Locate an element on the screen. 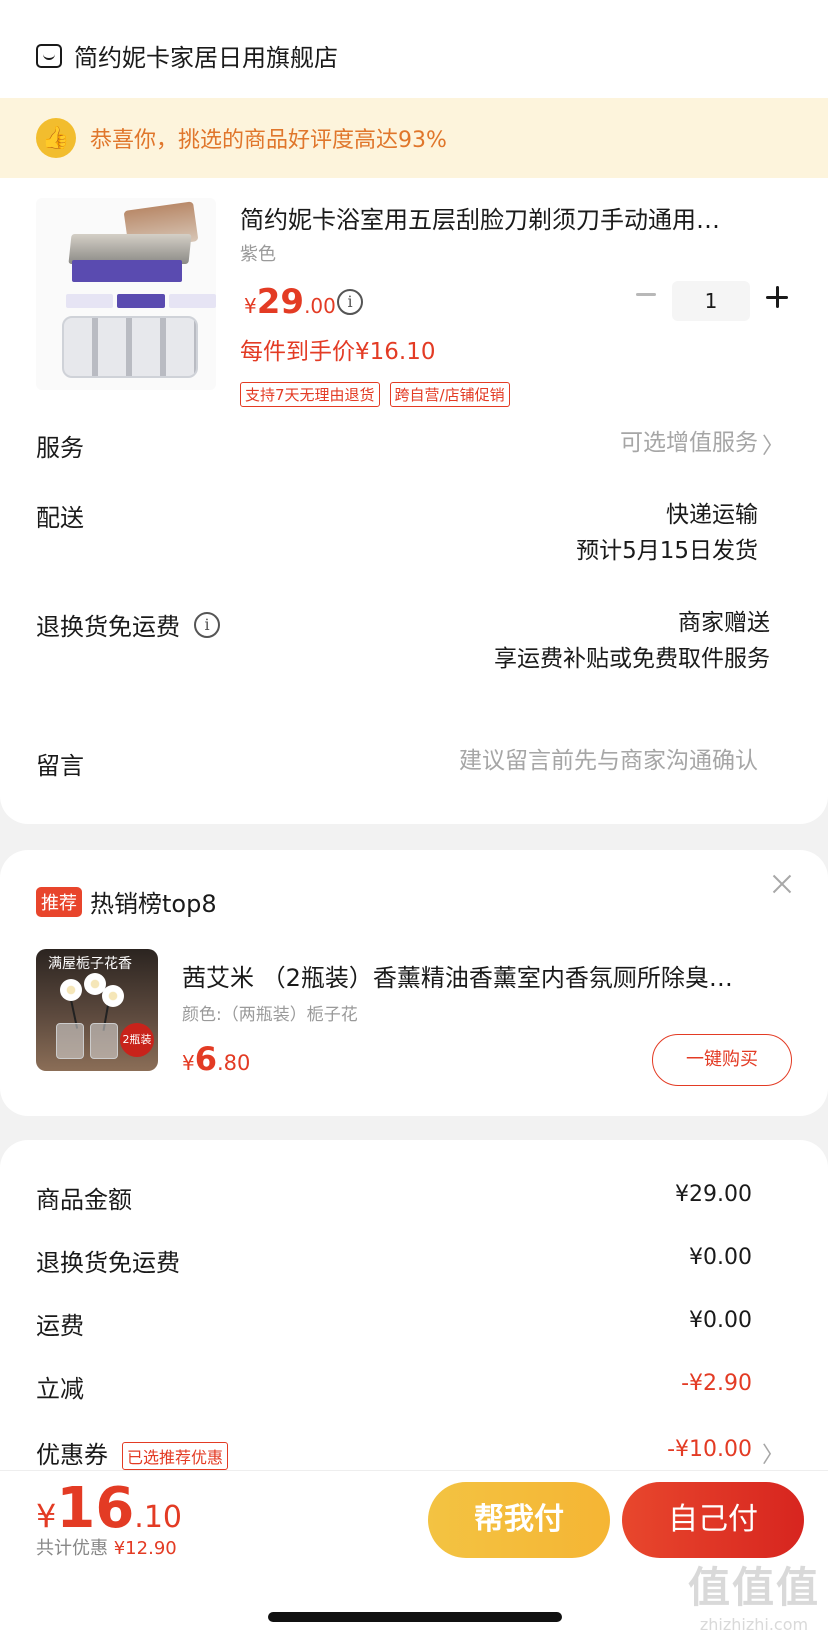 Image resolution: width=828 pixels, height=1638 pixels. total-discount-label: 共计优惠 is located at coordinates (72, 1548).